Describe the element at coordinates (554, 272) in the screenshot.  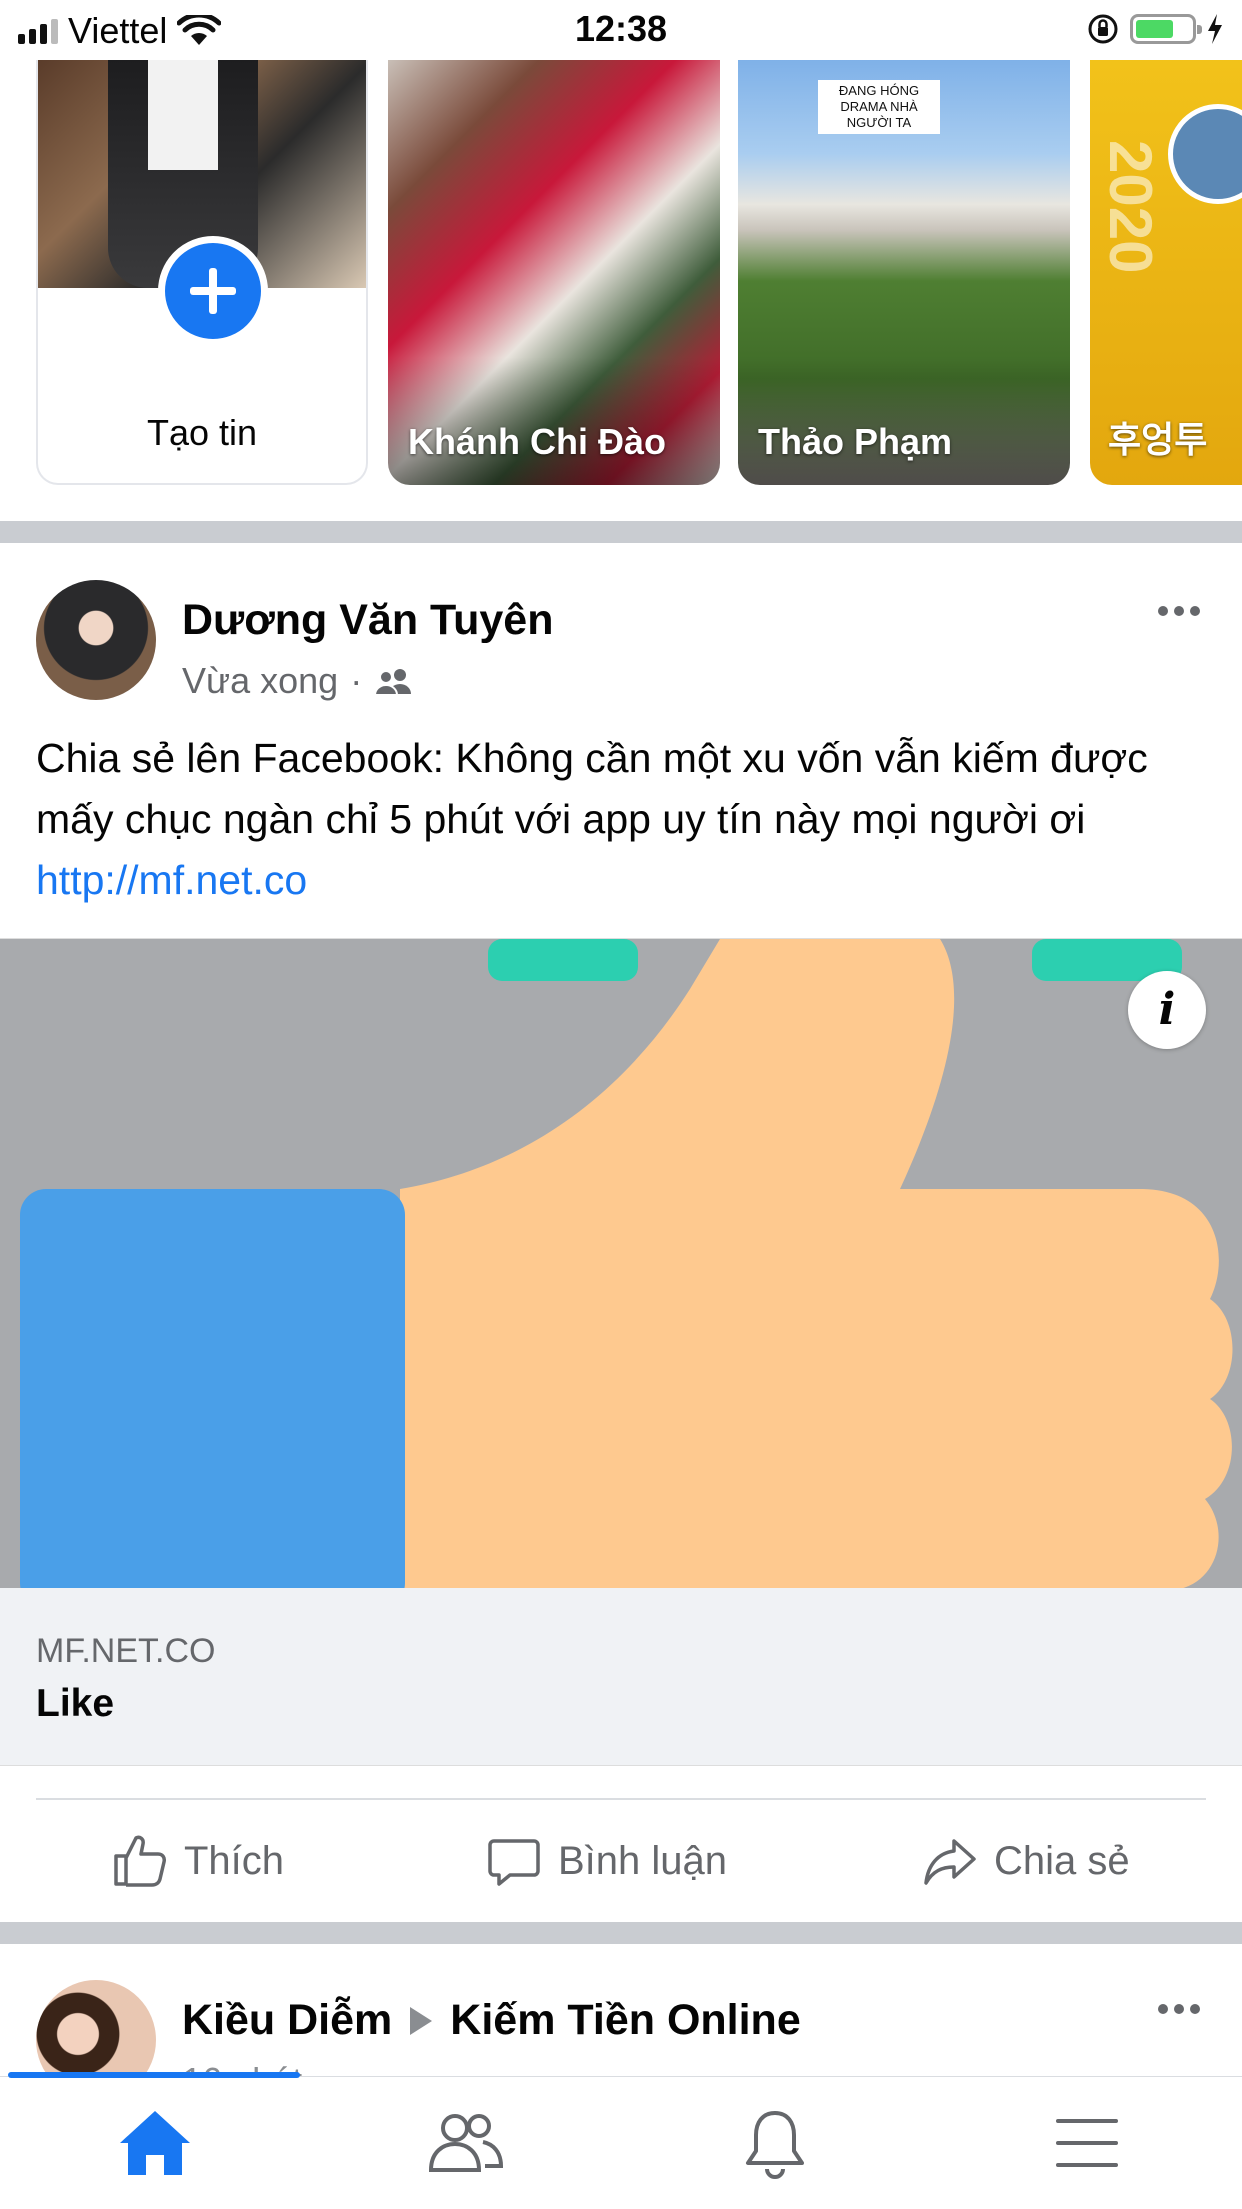
I see `story-card: Khánh Chi Đào` at that location.